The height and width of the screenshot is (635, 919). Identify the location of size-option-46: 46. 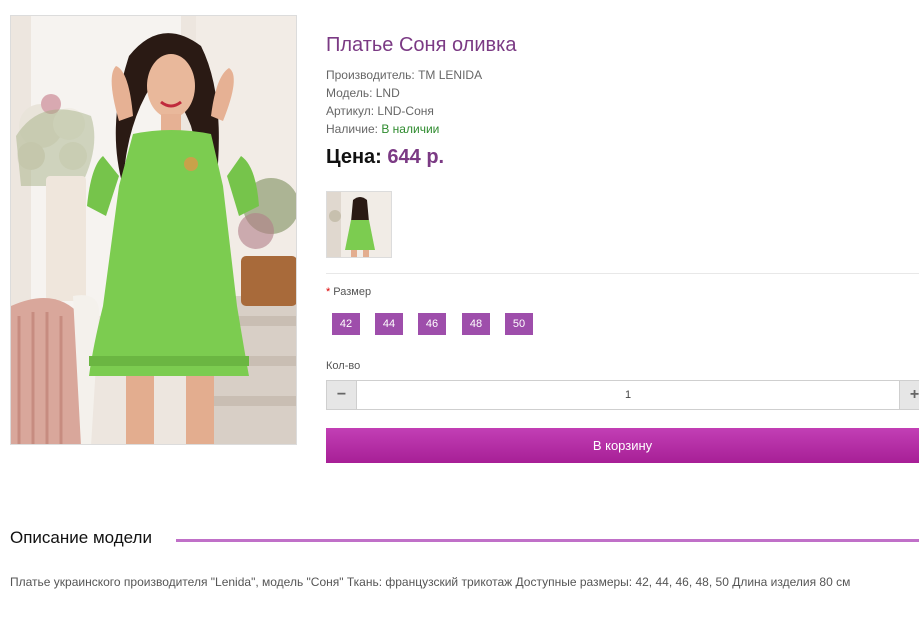
(432, 324).